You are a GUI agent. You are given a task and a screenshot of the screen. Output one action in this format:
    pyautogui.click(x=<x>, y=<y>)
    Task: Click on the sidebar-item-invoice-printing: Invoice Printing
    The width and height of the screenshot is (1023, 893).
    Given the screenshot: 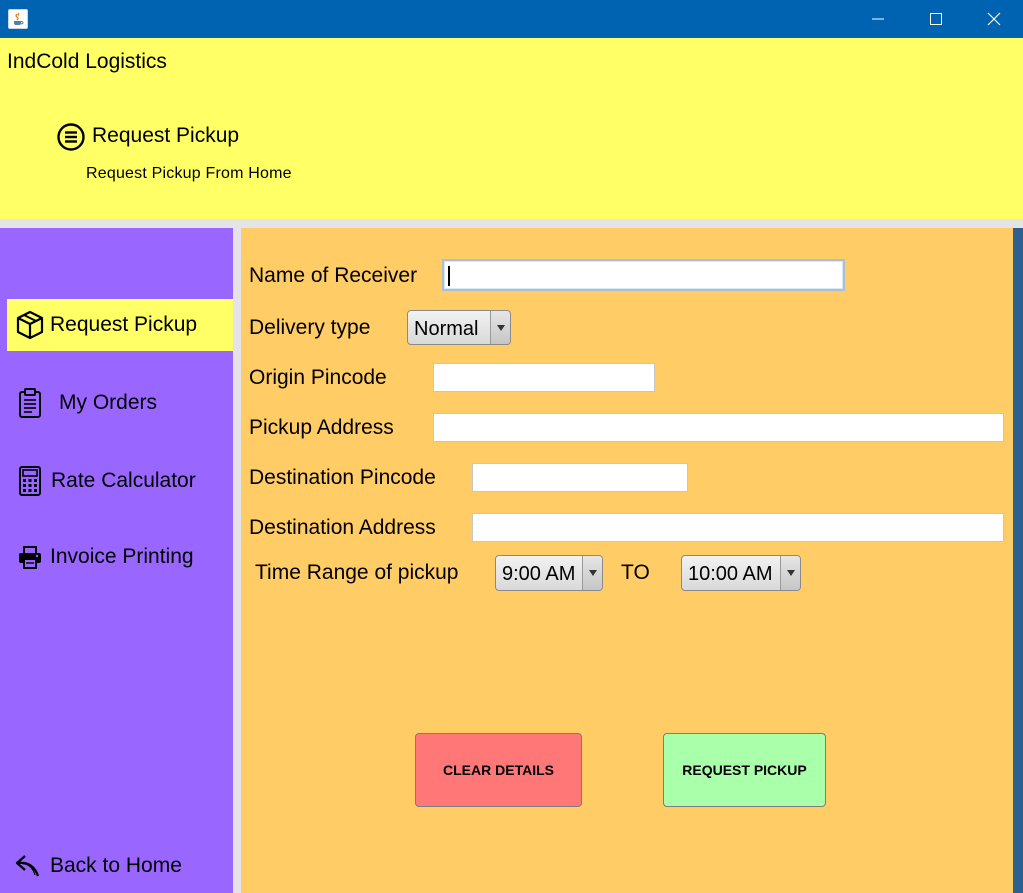 What is the action you would take?
    pyautogui.click(x=120, y=557)
    